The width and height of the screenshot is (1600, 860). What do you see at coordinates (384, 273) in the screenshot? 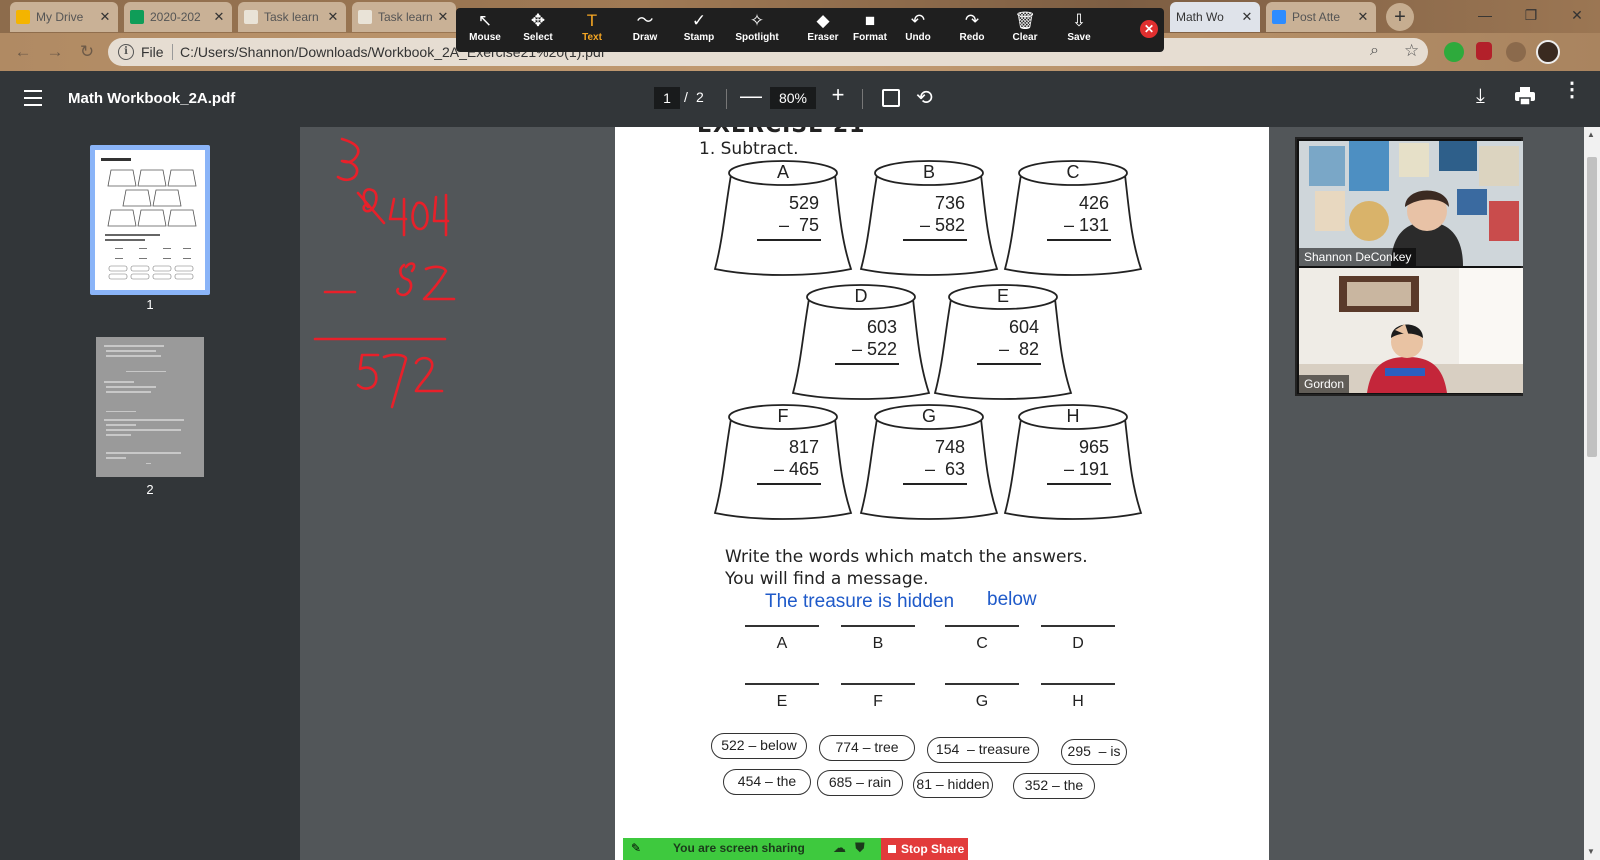
I see `freehand-annotation` at bounding box center [384, 273].